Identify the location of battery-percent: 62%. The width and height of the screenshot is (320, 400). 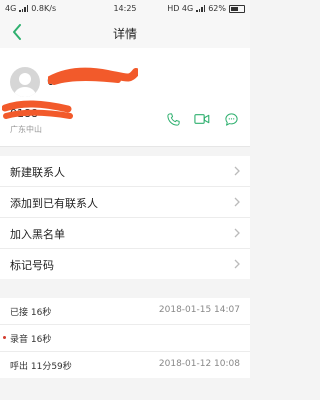
(217, 8).